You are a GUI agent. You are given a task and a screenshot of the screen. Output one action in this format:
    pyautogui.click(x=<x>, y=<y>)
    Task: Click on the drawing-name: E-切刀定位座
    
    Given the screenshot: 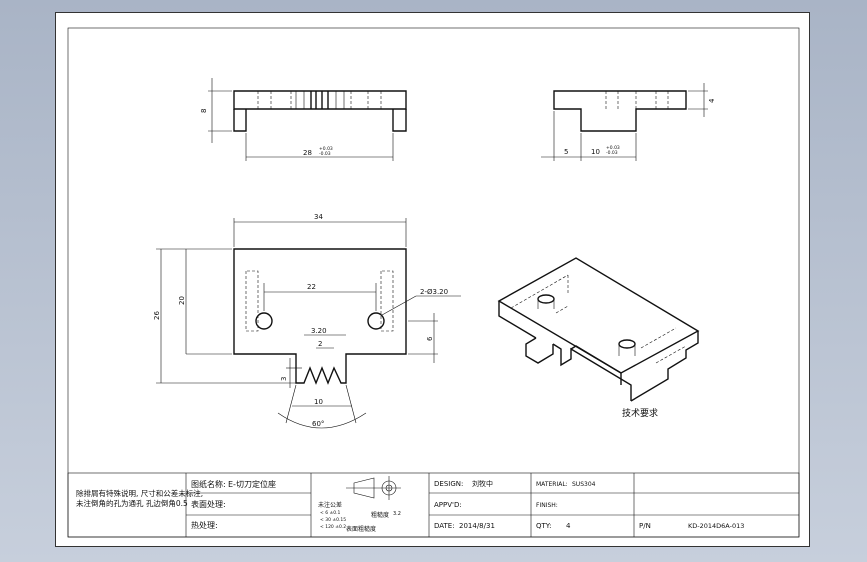 What is the action you would take?
    pyautogui.click(x=252, y=484)
    